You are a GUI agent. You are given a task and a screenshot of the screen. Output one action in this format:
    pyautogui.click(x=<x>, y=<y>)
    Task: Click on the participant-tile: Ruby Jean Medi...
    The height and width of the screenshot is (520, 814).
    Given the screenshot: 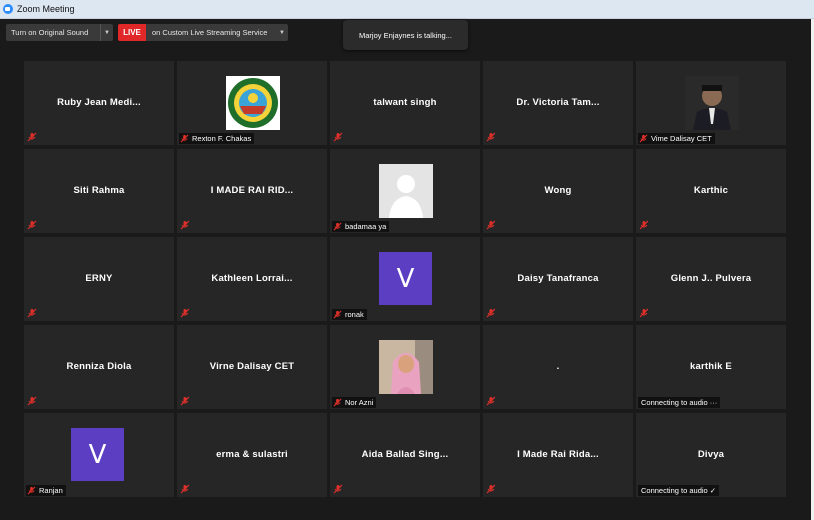 What is the action you would take?
    pyautogui.click(x=99, y=103)
    